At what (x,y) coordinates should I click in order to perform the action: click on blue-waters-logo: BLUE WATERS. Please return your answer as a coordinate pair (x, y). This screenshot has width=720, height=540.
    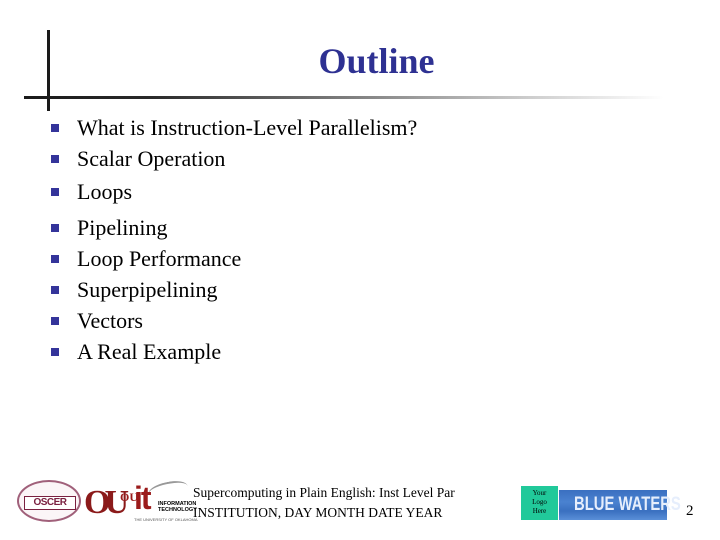
    Looking at the image, I should click on (620, 505).